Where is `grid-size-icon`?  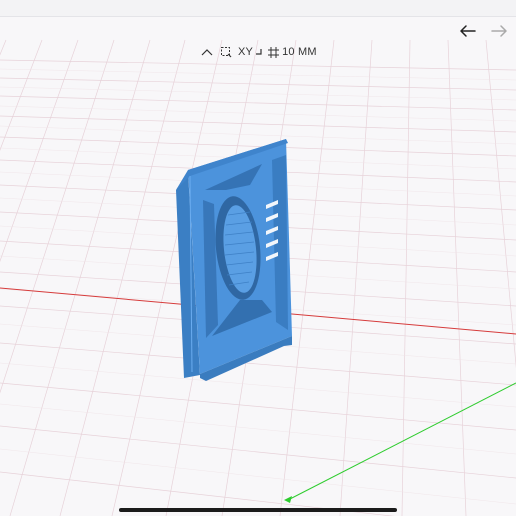 grid-size-icon is located at coordinates (274, 52).